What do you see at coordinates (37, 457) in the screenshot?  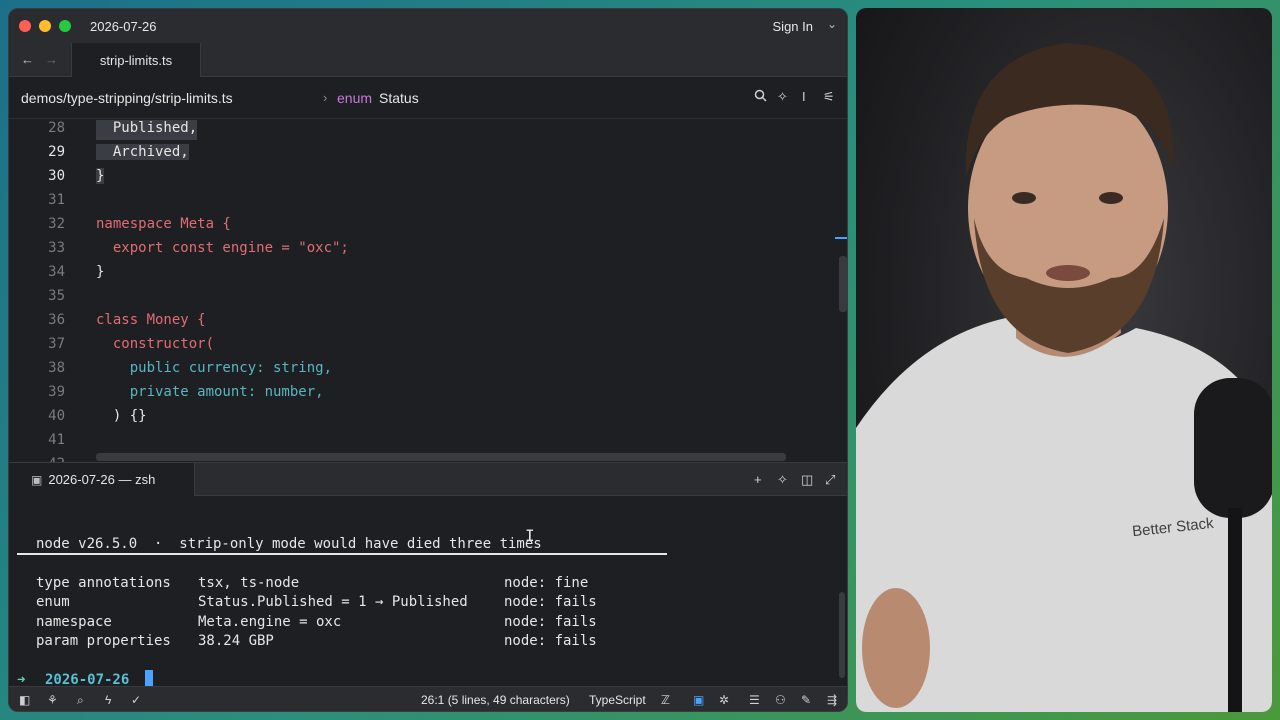 I see `line-number: 42` at bounding box center [37, 457].